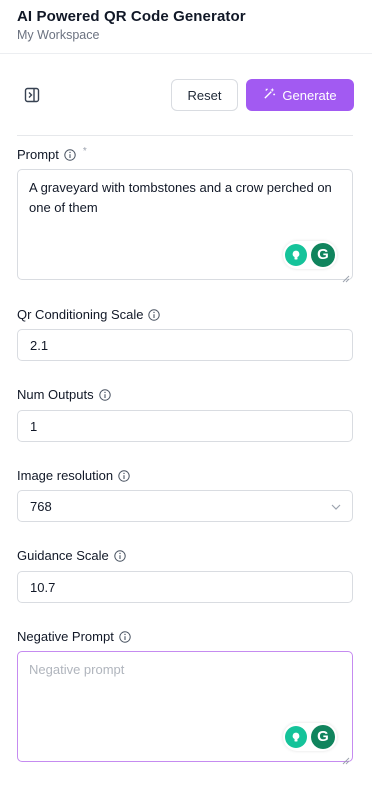 The height and width of the screenshot is (807, 372). I want to click on resolution-select: 768, so click(185, 506).